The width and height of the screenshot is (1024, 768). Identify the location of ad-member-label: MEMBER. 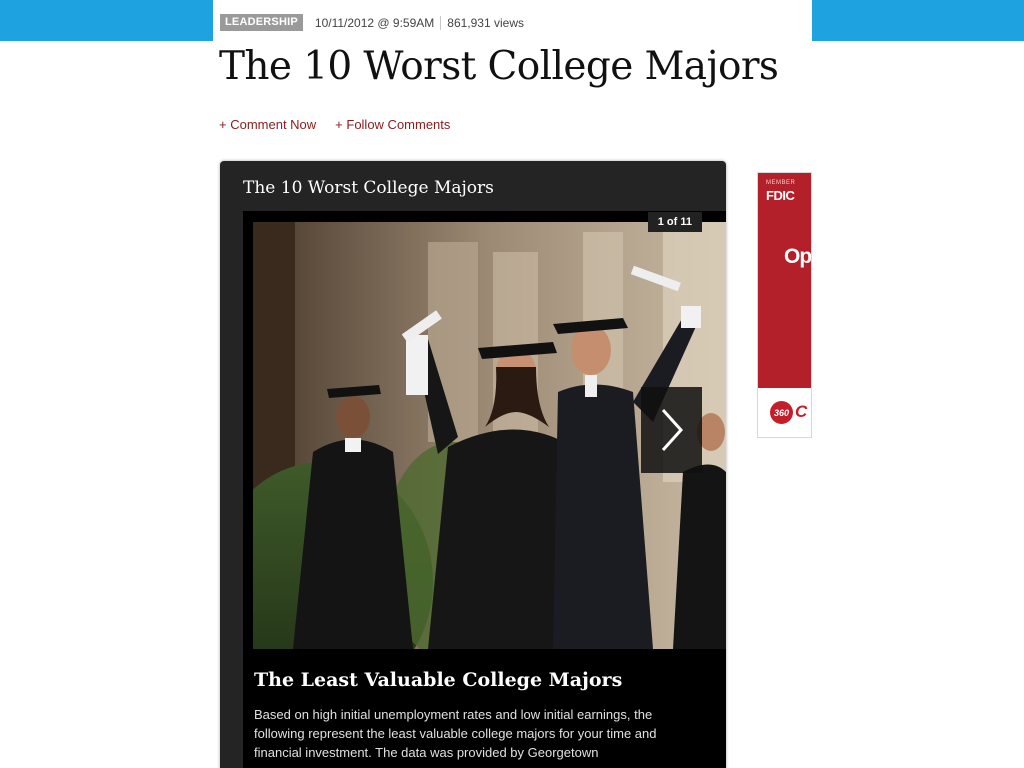
(781, 183).